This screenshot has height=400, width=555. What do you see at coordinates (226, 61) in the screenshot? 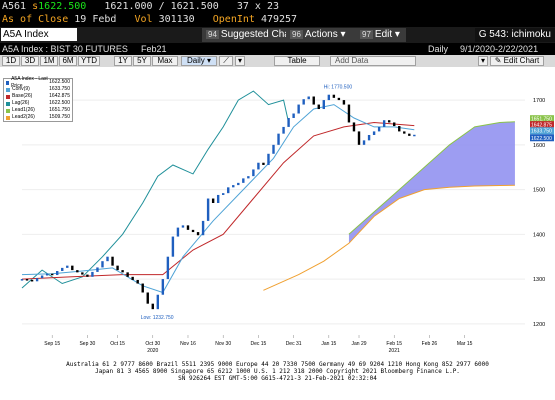
I see `line-chart-icon: ⟋` at bounding box center [226, 61].